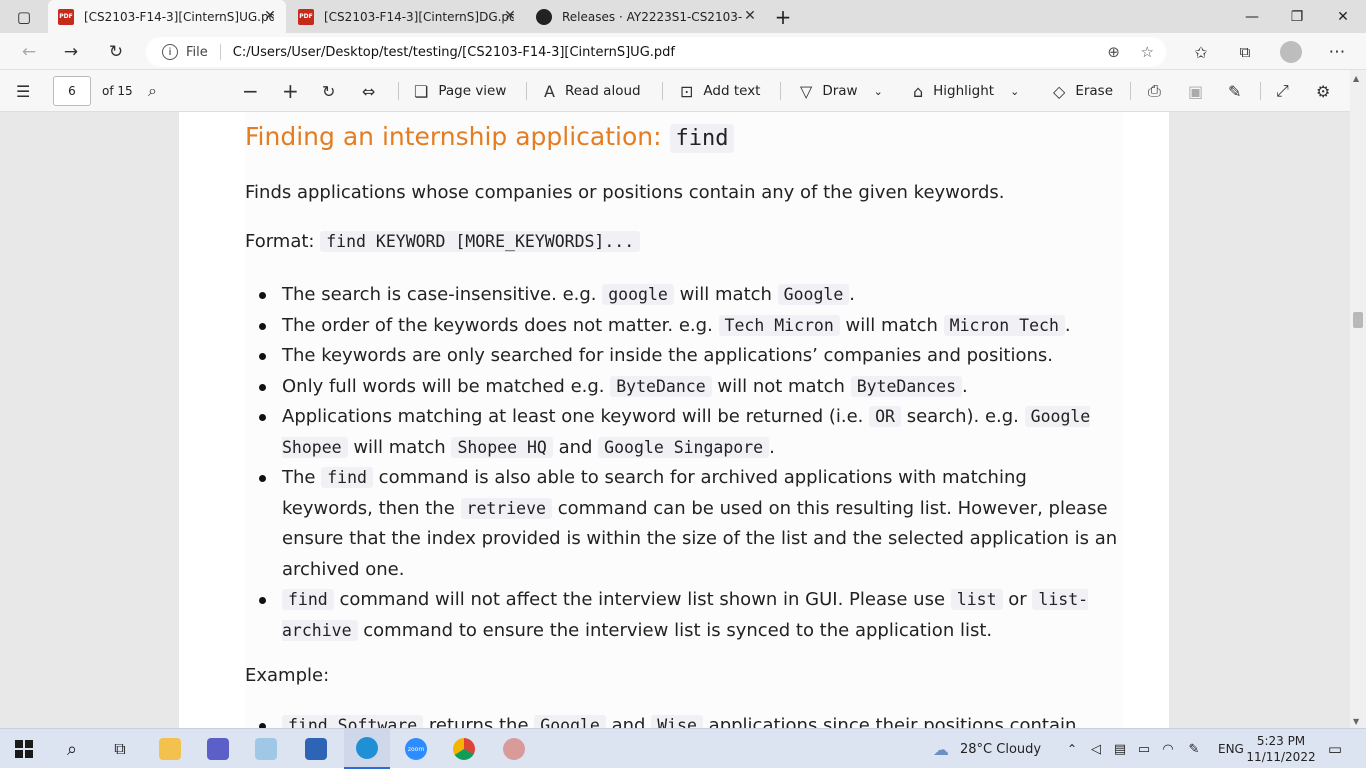 The height and width of the screenshot is (769, 1366). Describe the element at coordinates (460, 91) in the screenshot. I see `page-view-button: ❏ Page view` at that location.